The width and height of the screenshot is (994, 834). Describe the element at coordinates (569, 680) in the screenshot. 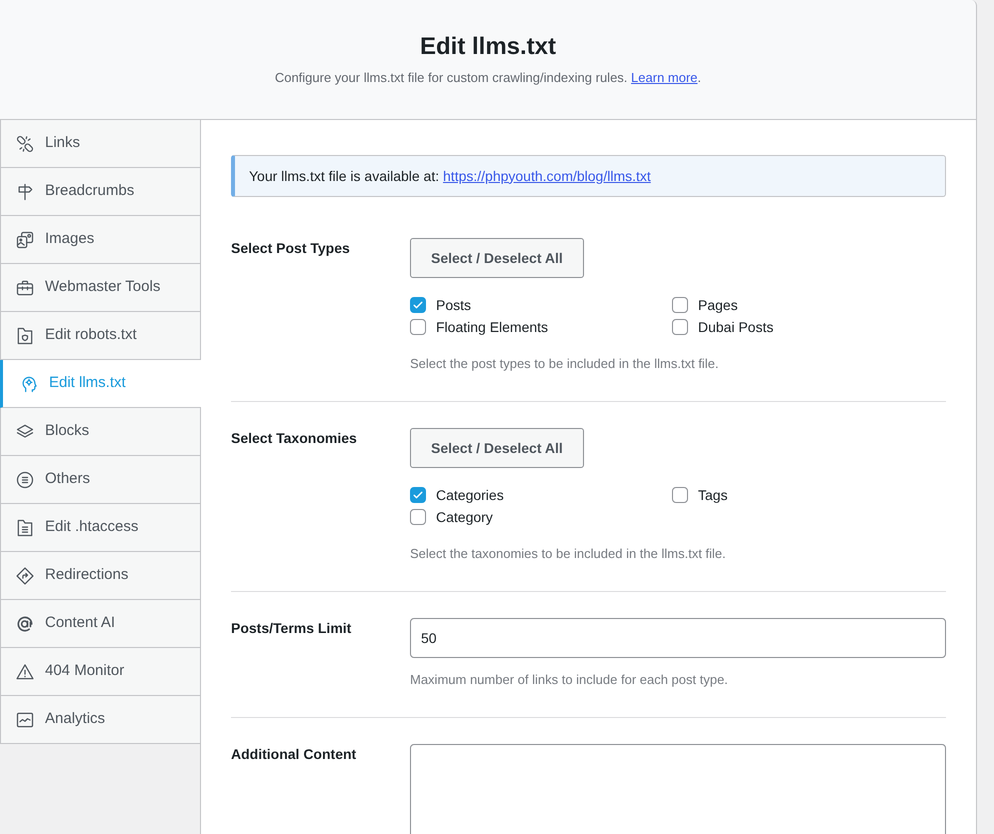

I see `field-description: Maximum number of links to include for each post type.` at that location.